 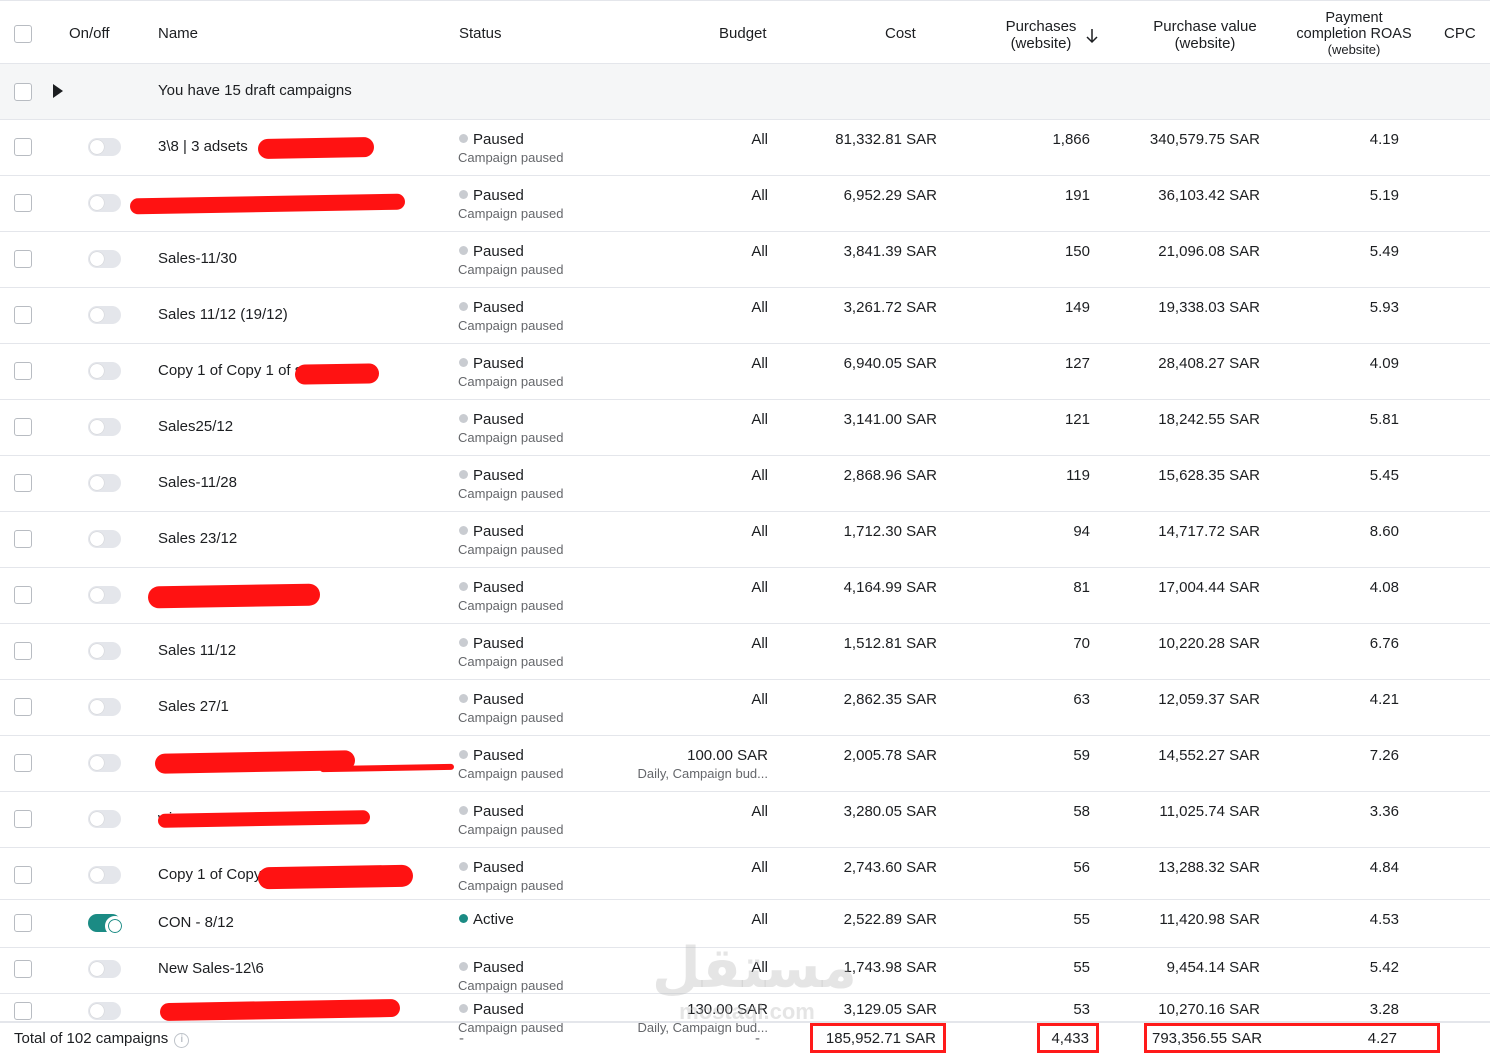 I want to click on header-purchase-value-line2: (website), so click(x=1205, y=43).